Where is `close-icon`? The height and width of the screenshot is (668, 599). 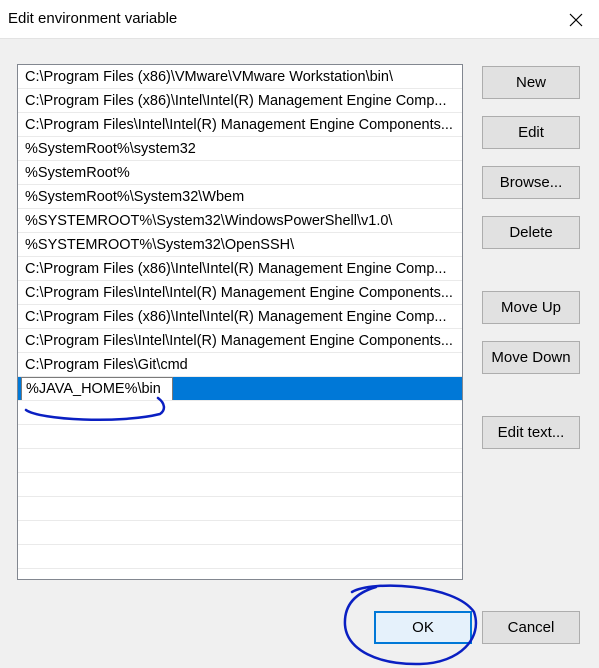 close-icon is located at coordinates (576, 20).